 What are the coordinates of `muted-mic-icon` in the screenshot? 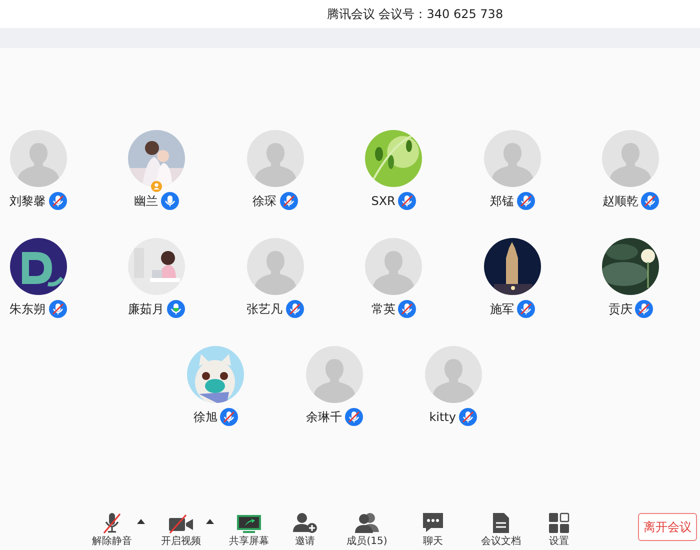 It's located at (112, 523).